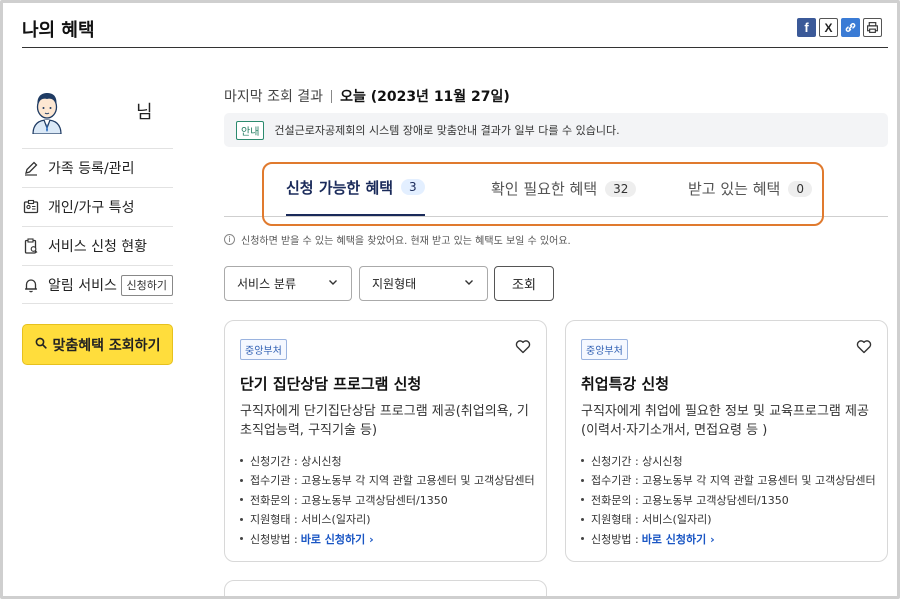 The height and width of the screenshot is (599, 900). What do you see at coordinates (413, 187) in the screenshot?
I see `tab-count: 3` at bounding box center [413, 187].